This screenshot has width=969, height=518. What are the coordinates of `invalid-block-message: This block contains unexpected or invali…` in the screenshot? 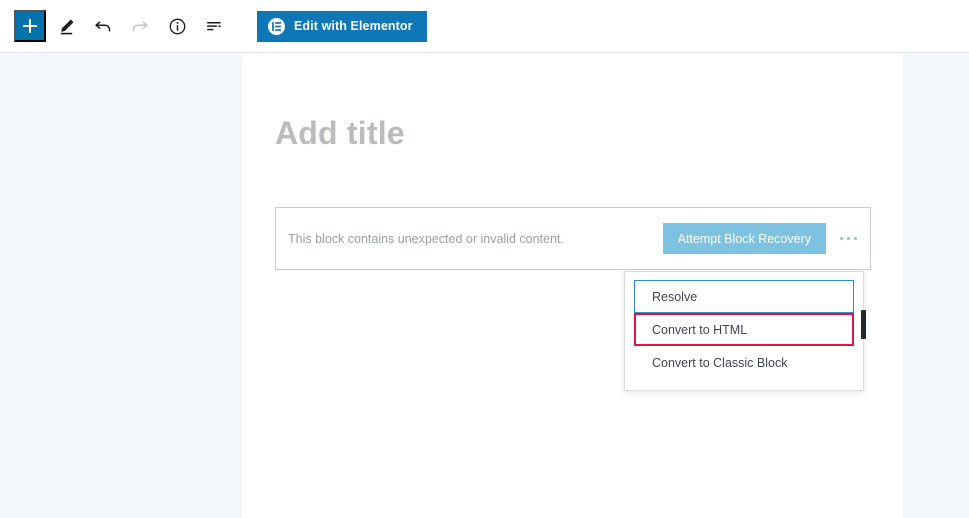 It's located at (426, 238).